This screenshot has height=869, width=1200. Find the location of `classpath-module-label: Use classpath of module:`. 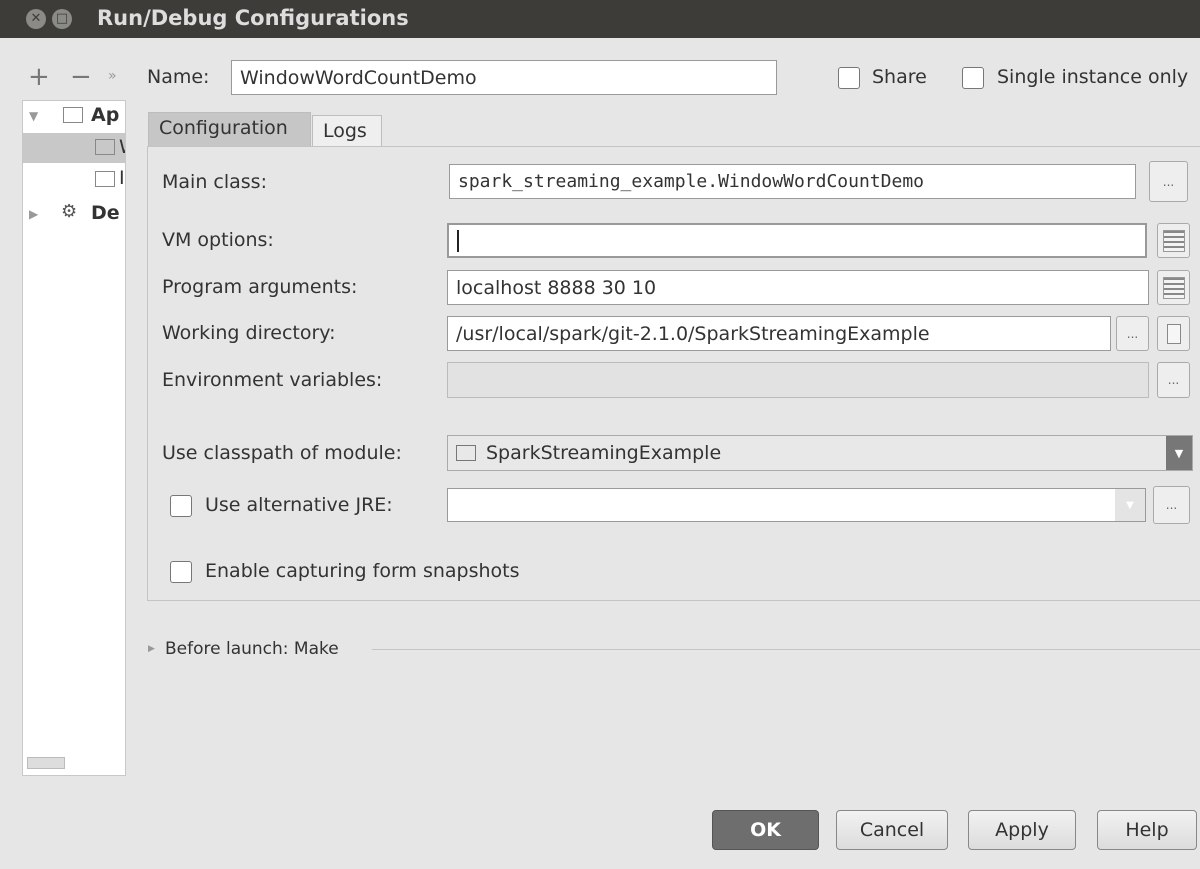

classpath-module-label: Use classpath of module: is located at coordinates (282, 453).